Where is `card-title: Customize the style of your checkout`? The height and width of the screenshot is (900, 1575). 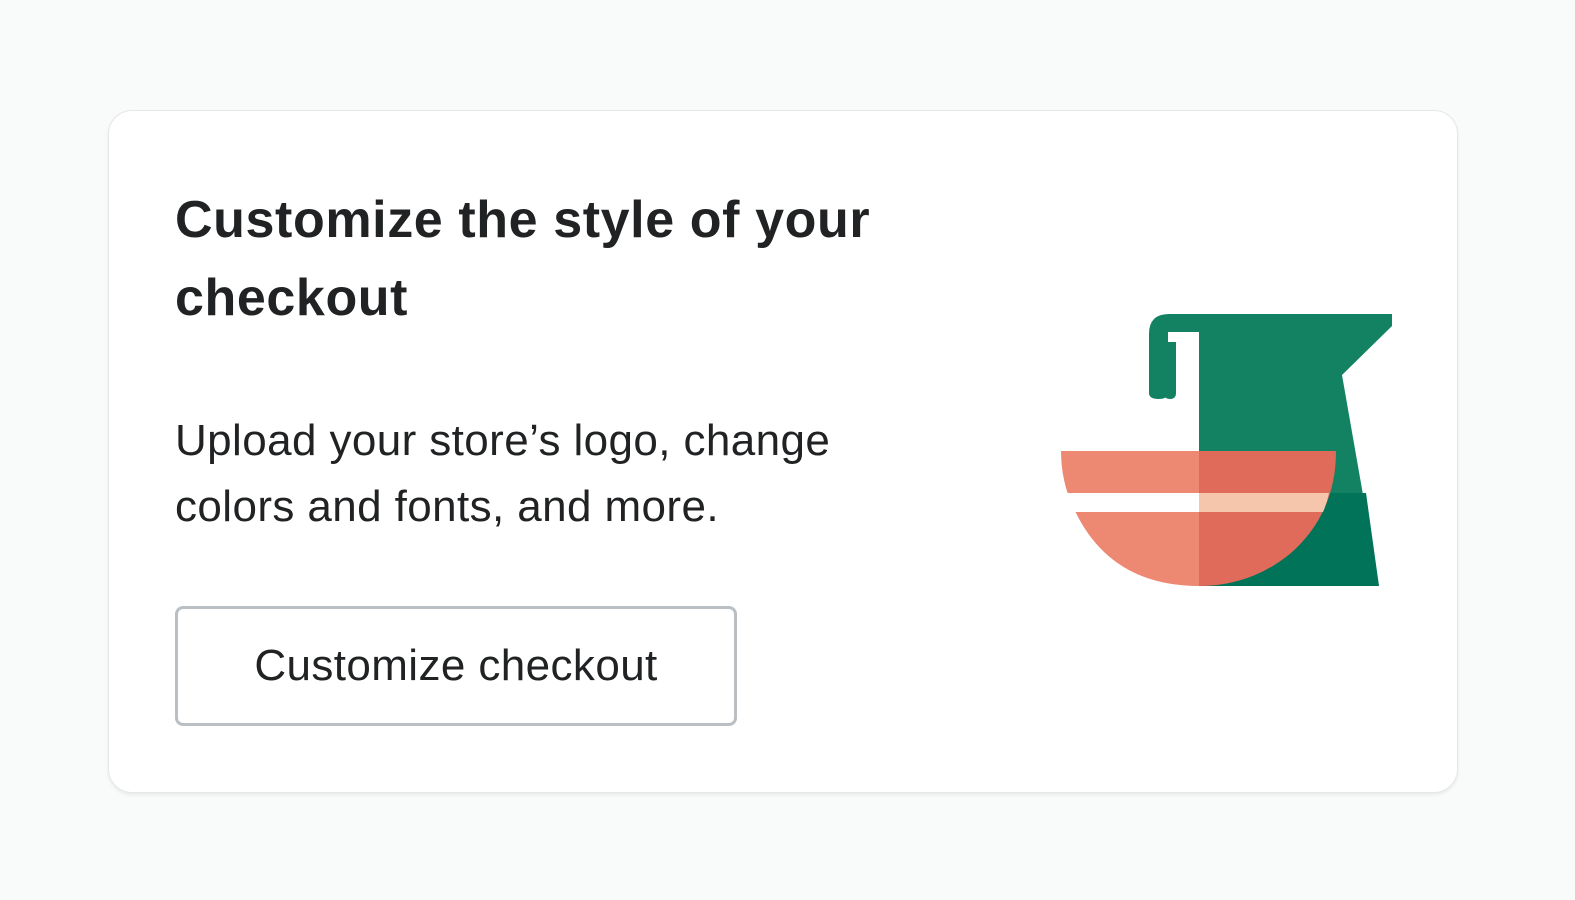
card-title: Customize the style of your checkout is located at coordinates (523, 259).